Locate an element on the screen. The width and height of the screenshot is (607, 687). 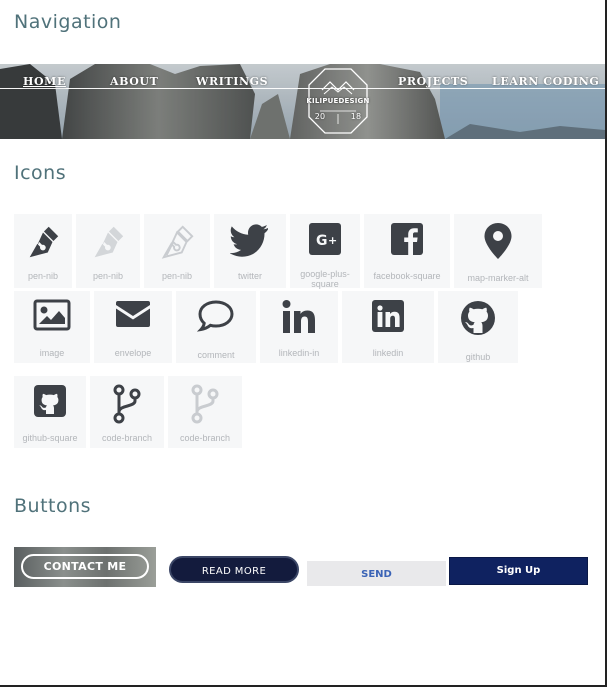
image-icon is located at coordinates (52, 315).